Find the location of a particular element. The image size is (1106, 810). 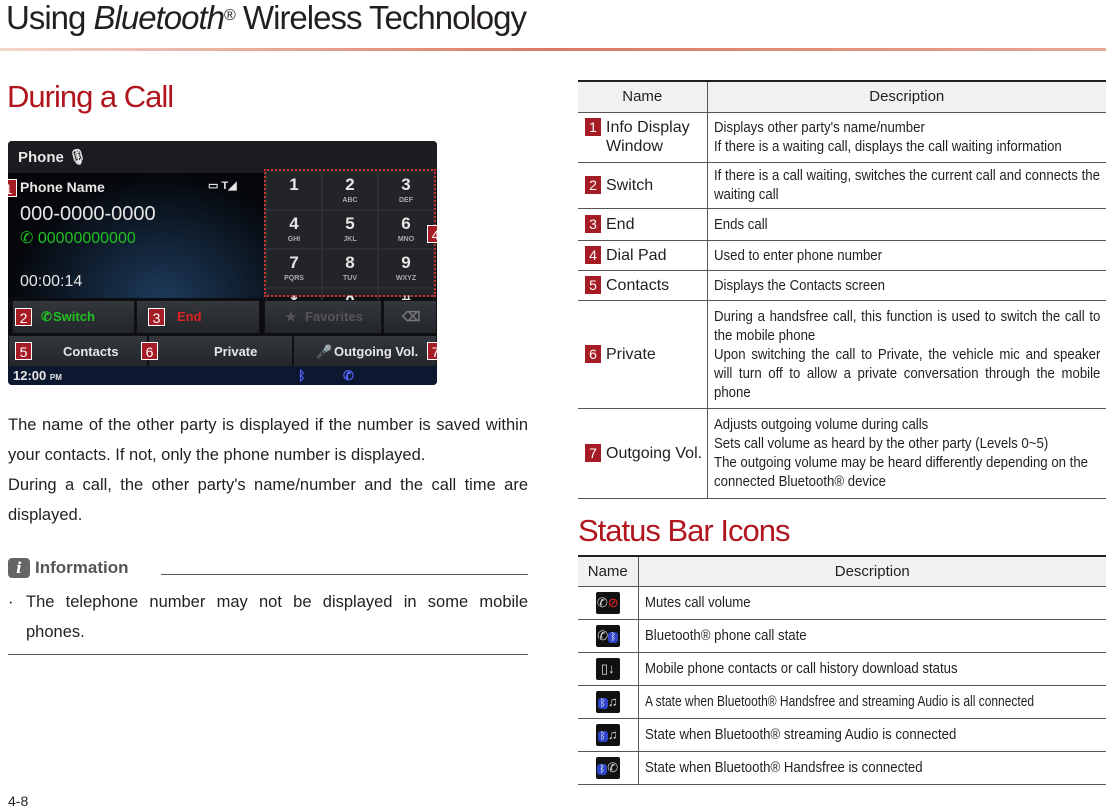

bluetooth-phone-call-icon: ✆ ᛒ is located at coordinates (607, 635).